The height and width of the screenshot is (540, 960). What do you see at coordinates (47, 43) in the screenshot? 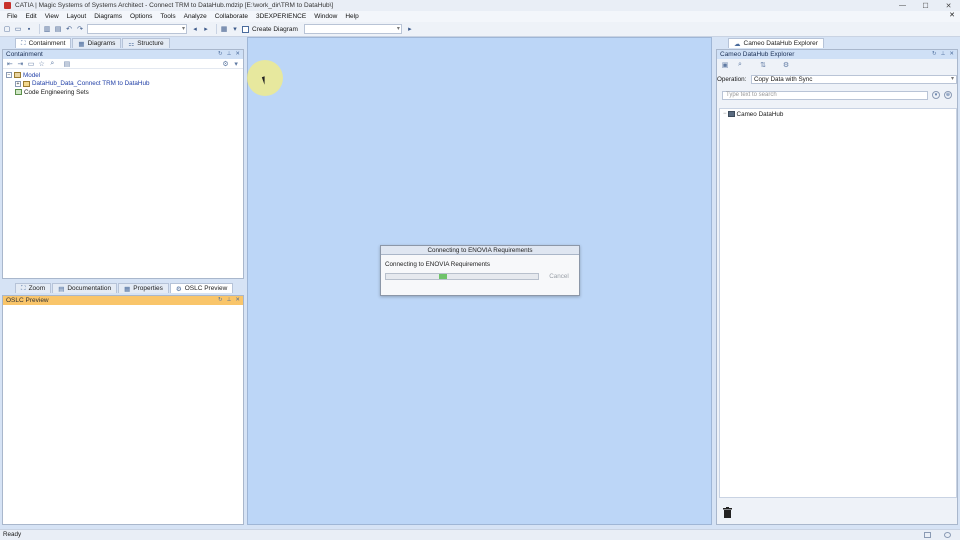
I see `tab-label: Containment` at bounding box center [47, 43].